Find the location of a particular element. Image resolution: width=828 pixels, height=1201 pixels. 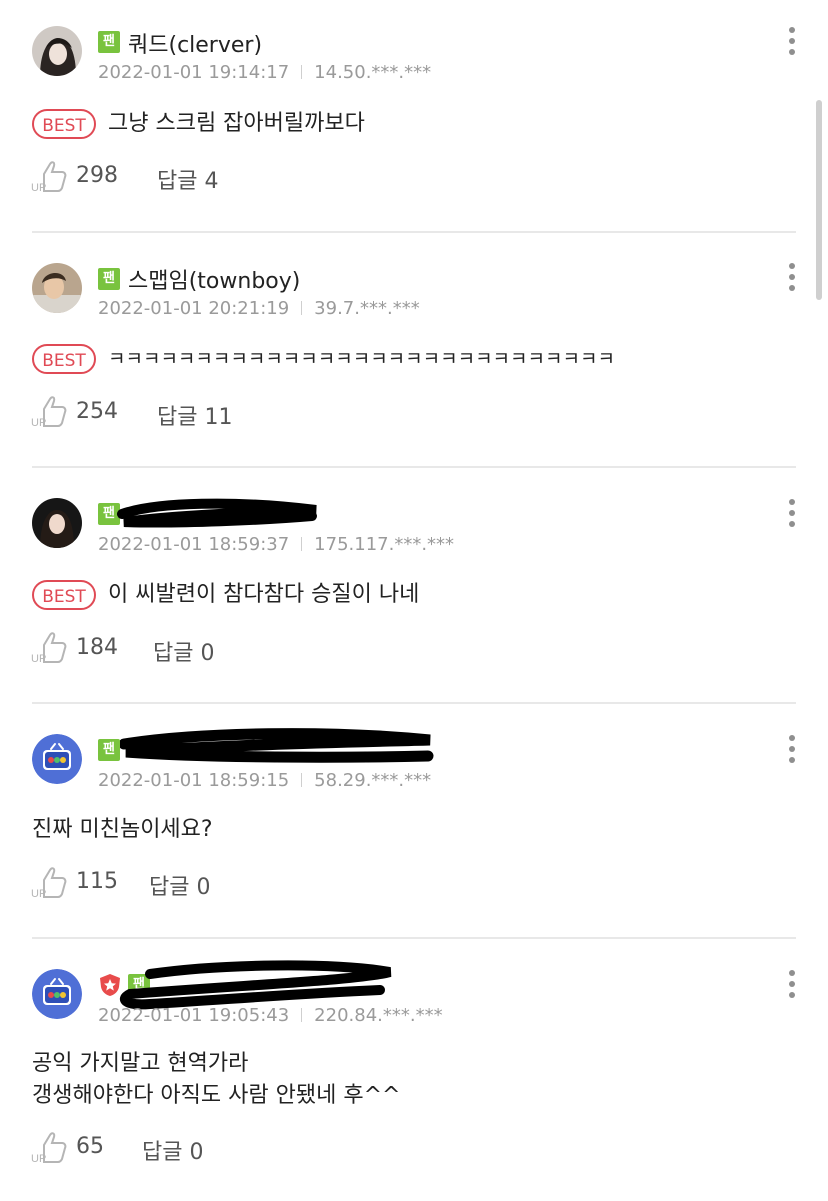

comment-datetime: 2022-01-01 19:14:17 is located at coordinates (194, 72).